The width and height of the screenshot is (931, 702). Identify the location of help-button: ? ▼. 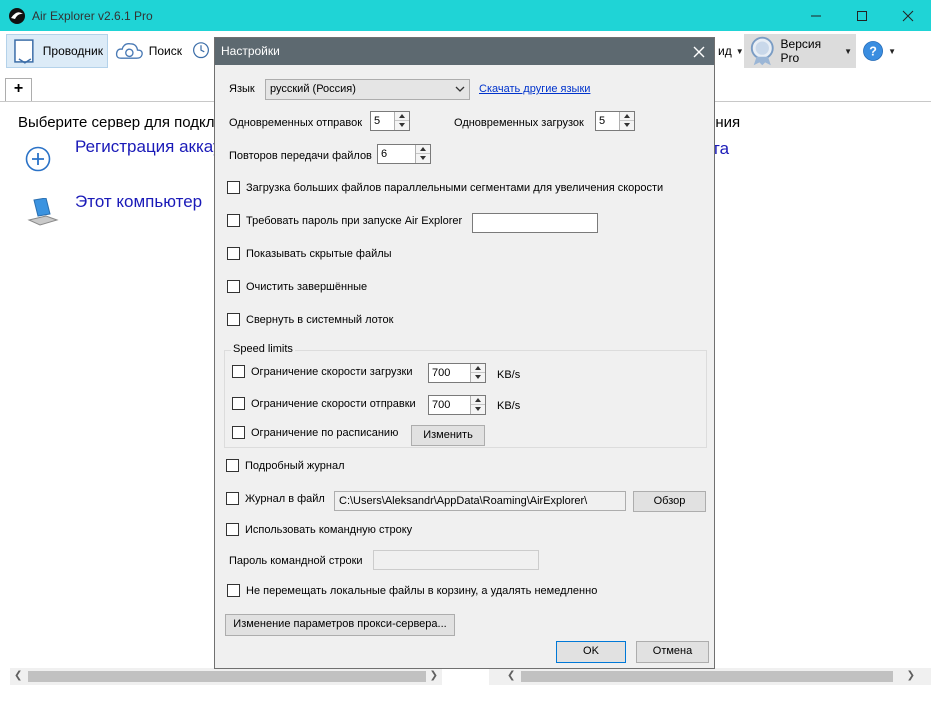
(879, 51).